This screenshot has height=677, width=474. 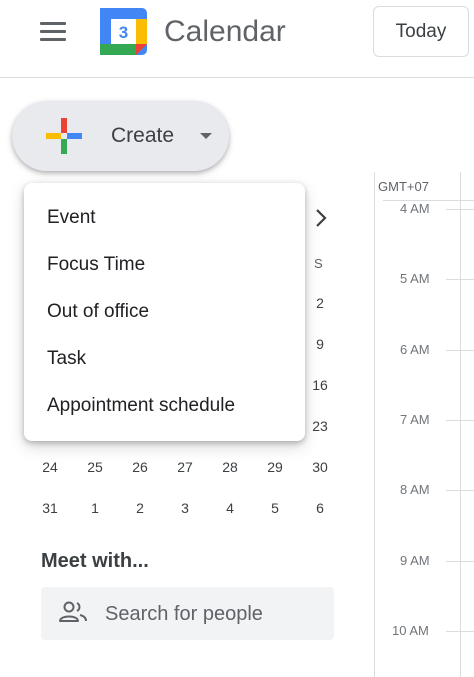 I want to click on date-cell: 23, so click(x=320, y=426).